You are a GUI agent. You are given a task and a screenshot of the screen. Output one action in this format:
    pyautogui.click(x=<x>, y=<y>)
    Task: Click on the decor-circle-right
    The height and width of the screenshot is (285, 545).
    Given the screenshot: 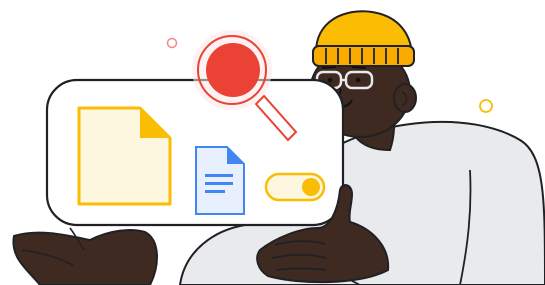 What is the action you would take?
    pyautogui.click(x=486, y=106)
    